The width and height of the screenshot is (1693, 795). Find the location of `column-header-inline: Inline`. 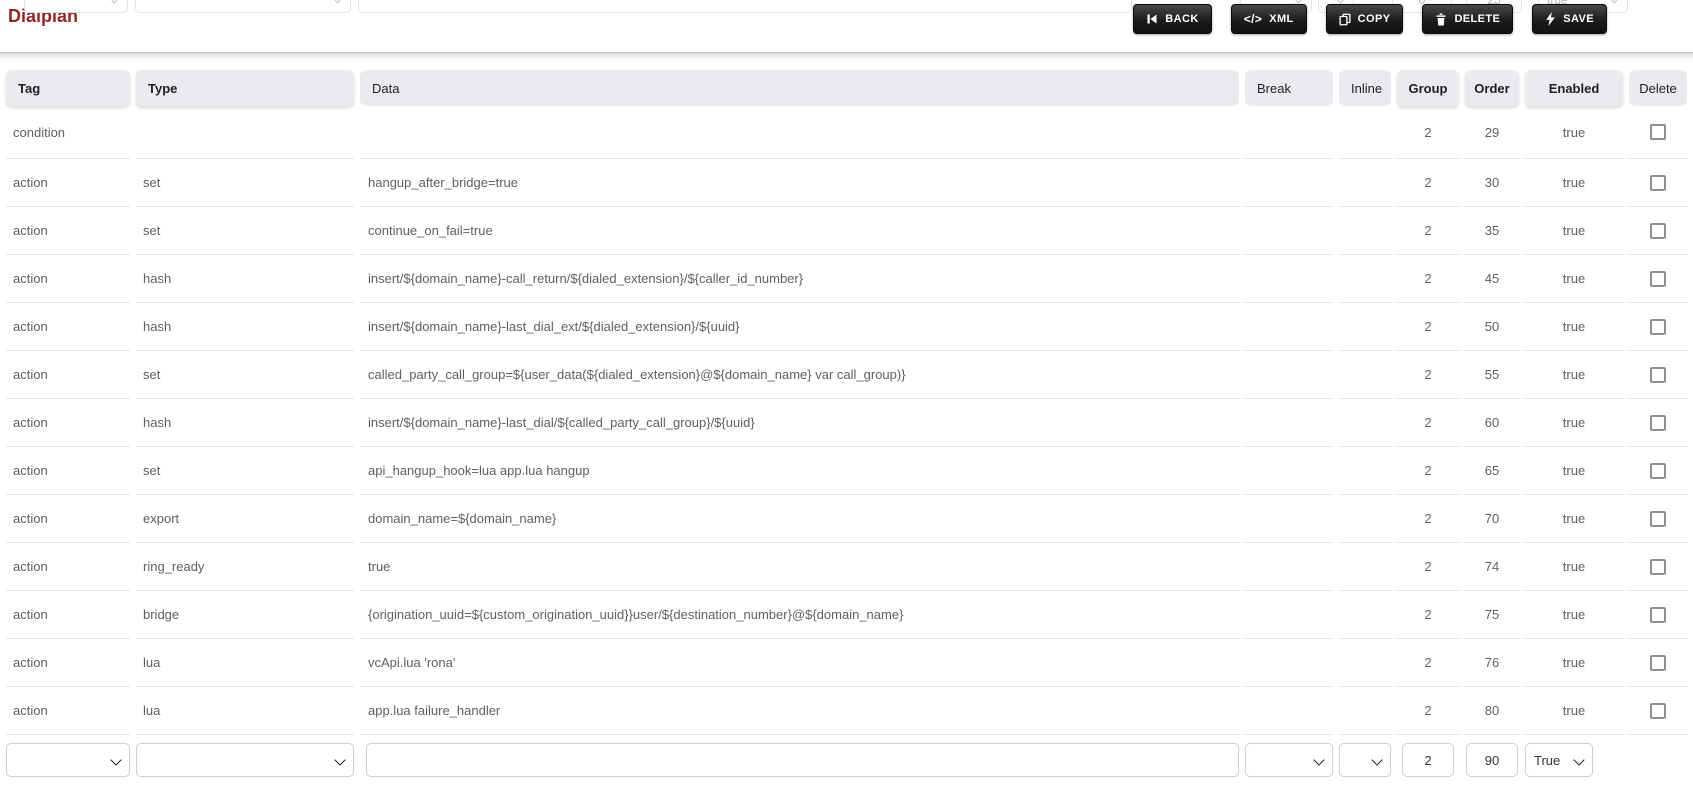

column-header-inline: Inline is located at coordinates (1365, 88).